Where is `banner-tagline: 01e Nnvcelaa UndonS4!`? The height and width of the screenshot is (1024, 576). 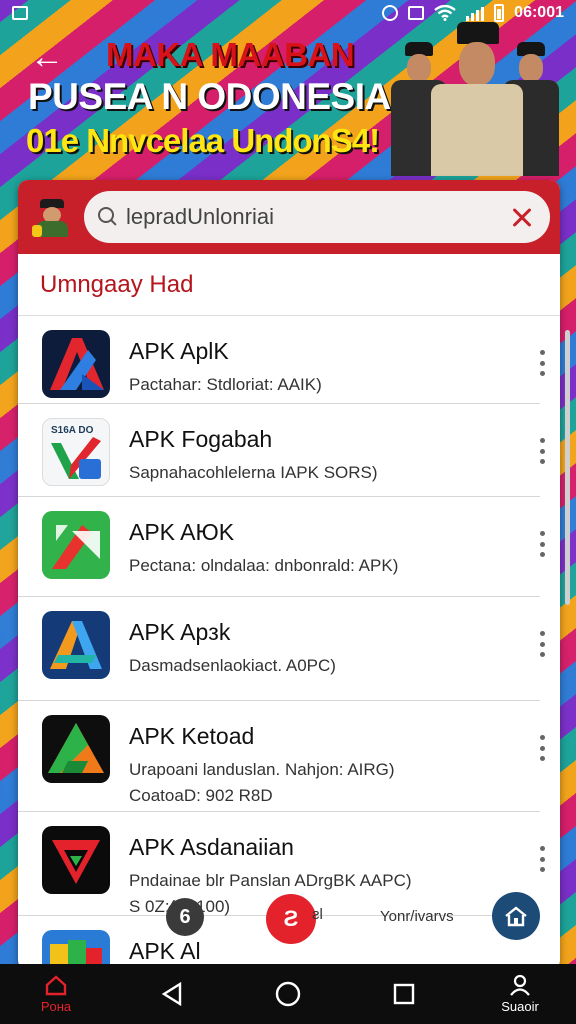
banner-tagline: 01e Nnvcelaa UndonS4! is located at coordinates (203, 140).